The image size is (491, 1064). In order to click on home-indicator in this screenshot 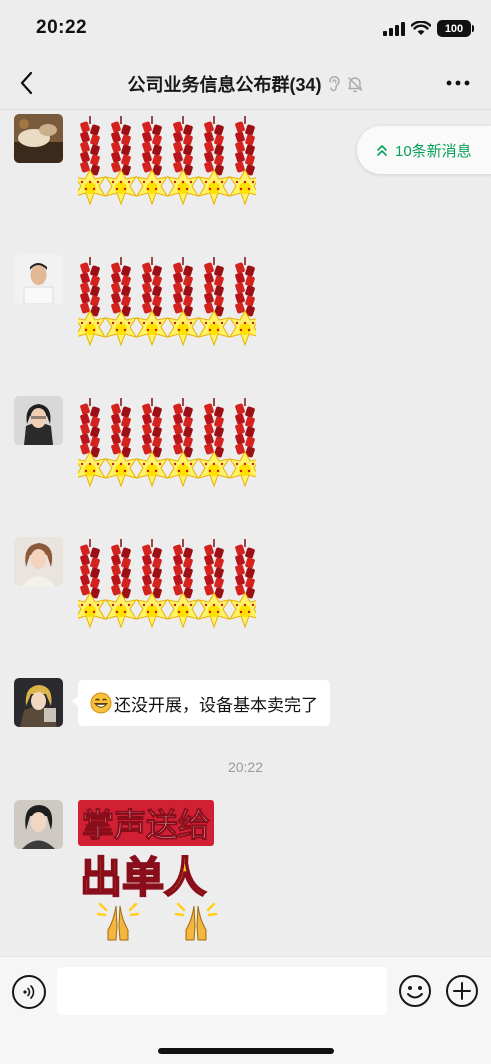, I will do `click(246, 1051)`.